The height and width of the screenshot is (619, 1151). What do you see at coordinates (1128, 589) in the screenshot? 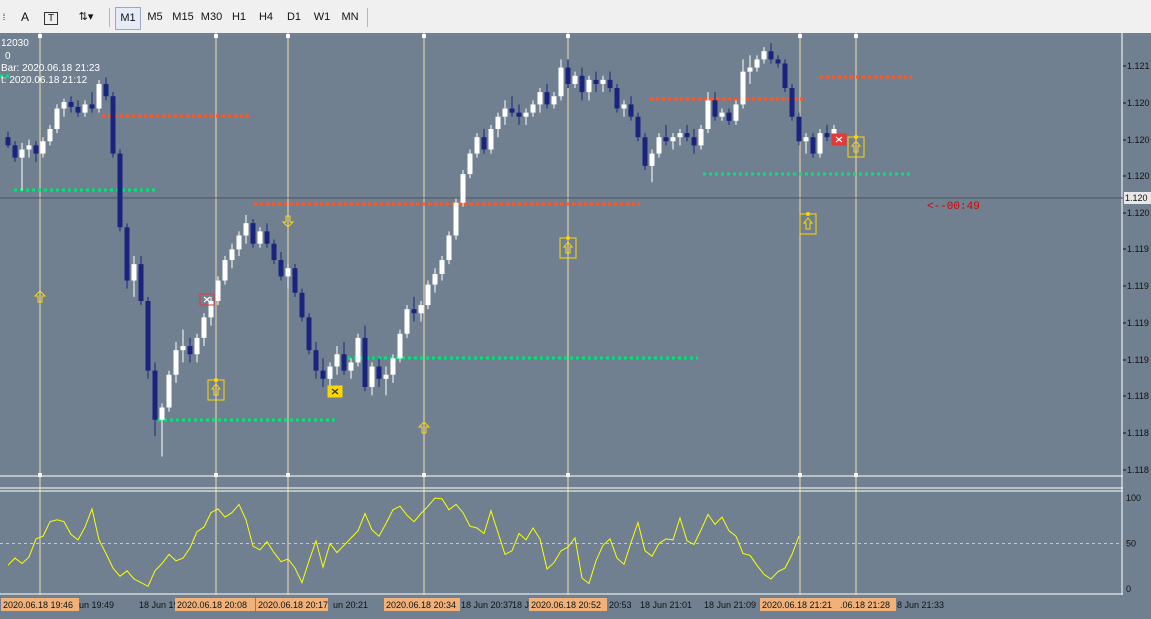
I see `osc-axis-label: 0` at bounding box center [1128, 589].